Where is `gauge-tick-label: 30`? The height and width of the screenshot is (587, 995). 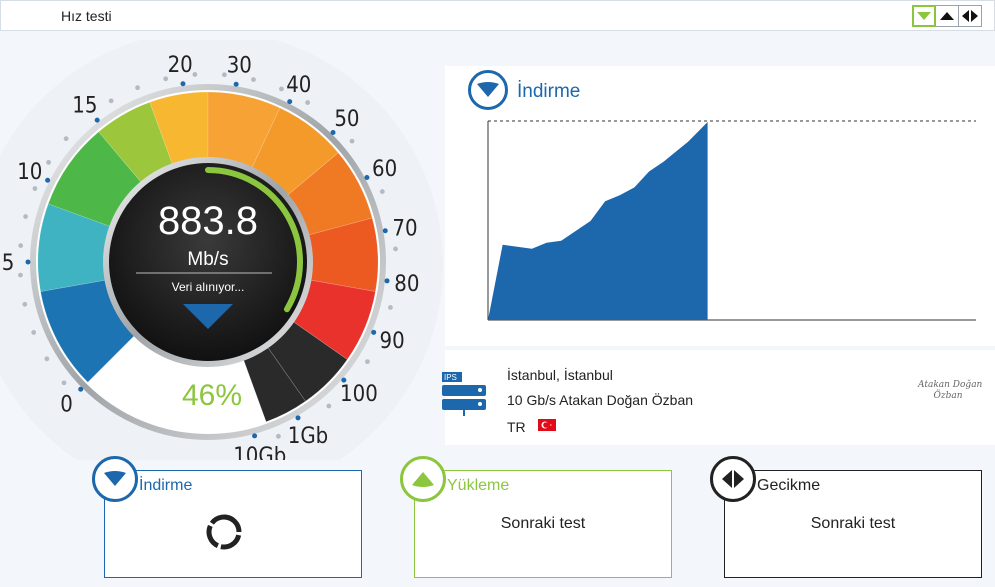 gauge-tick-label: 30 is located at coordinates (239, 65).